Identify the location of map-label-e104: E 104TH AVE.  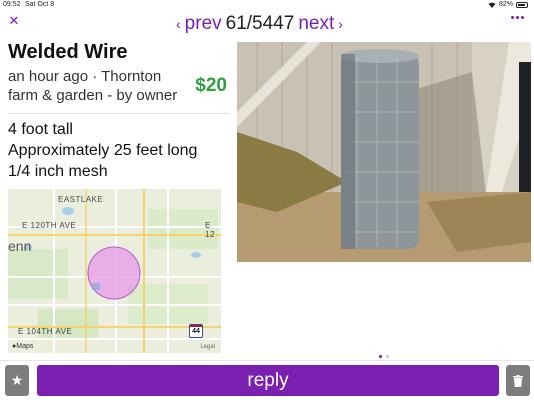
(45, 331).